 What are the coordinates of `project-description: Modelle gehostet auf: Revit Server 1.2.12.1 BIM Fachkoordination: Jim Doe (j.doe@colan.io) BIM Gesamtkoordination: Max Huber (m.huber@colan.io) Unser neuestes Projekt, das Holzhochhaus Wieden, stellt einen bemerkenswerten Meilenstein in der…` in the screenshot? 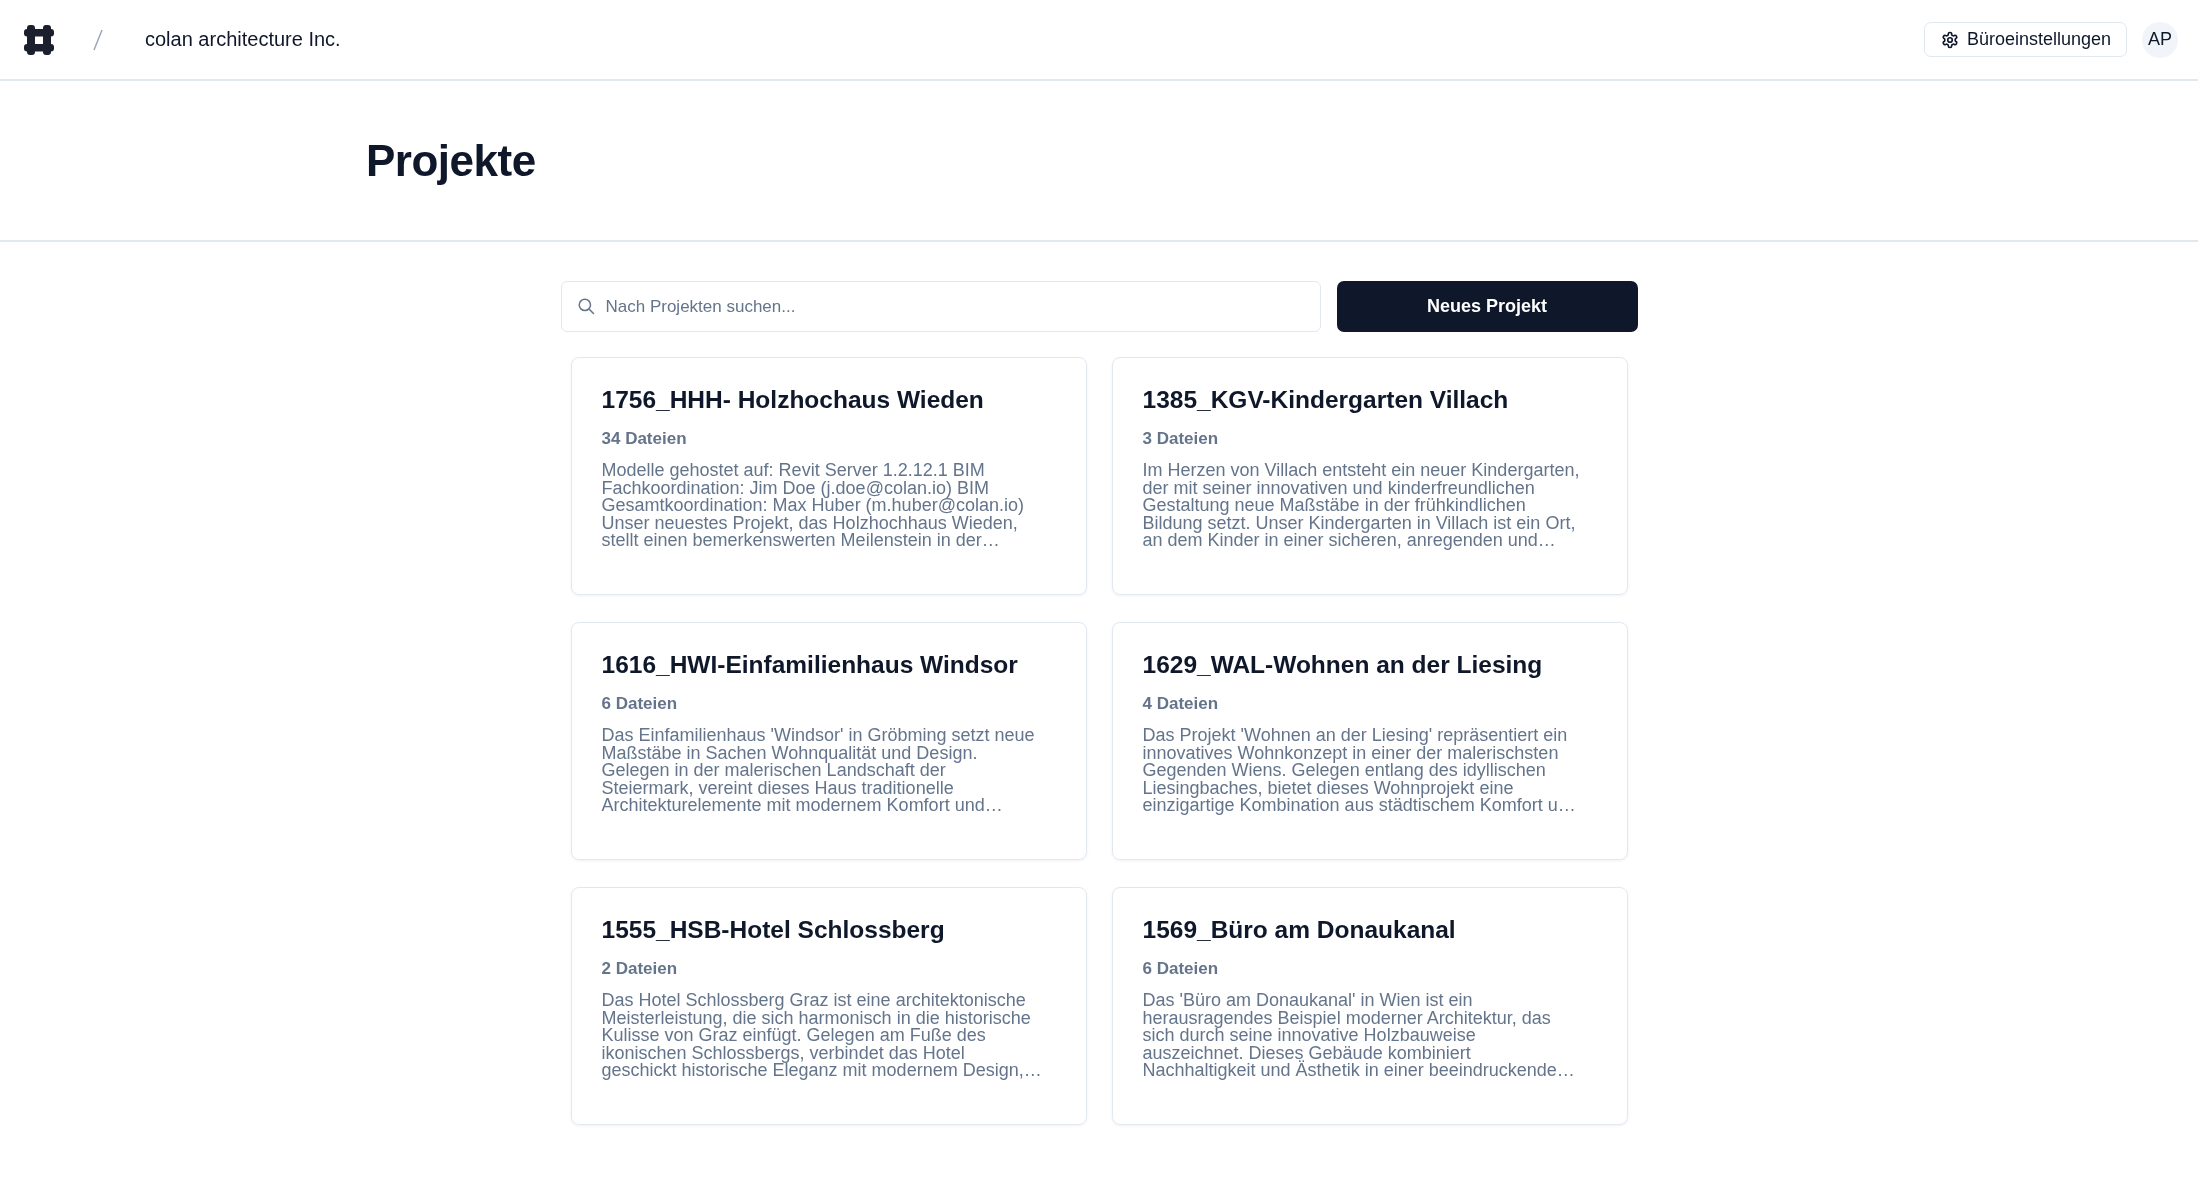 It's located at (812, 506).